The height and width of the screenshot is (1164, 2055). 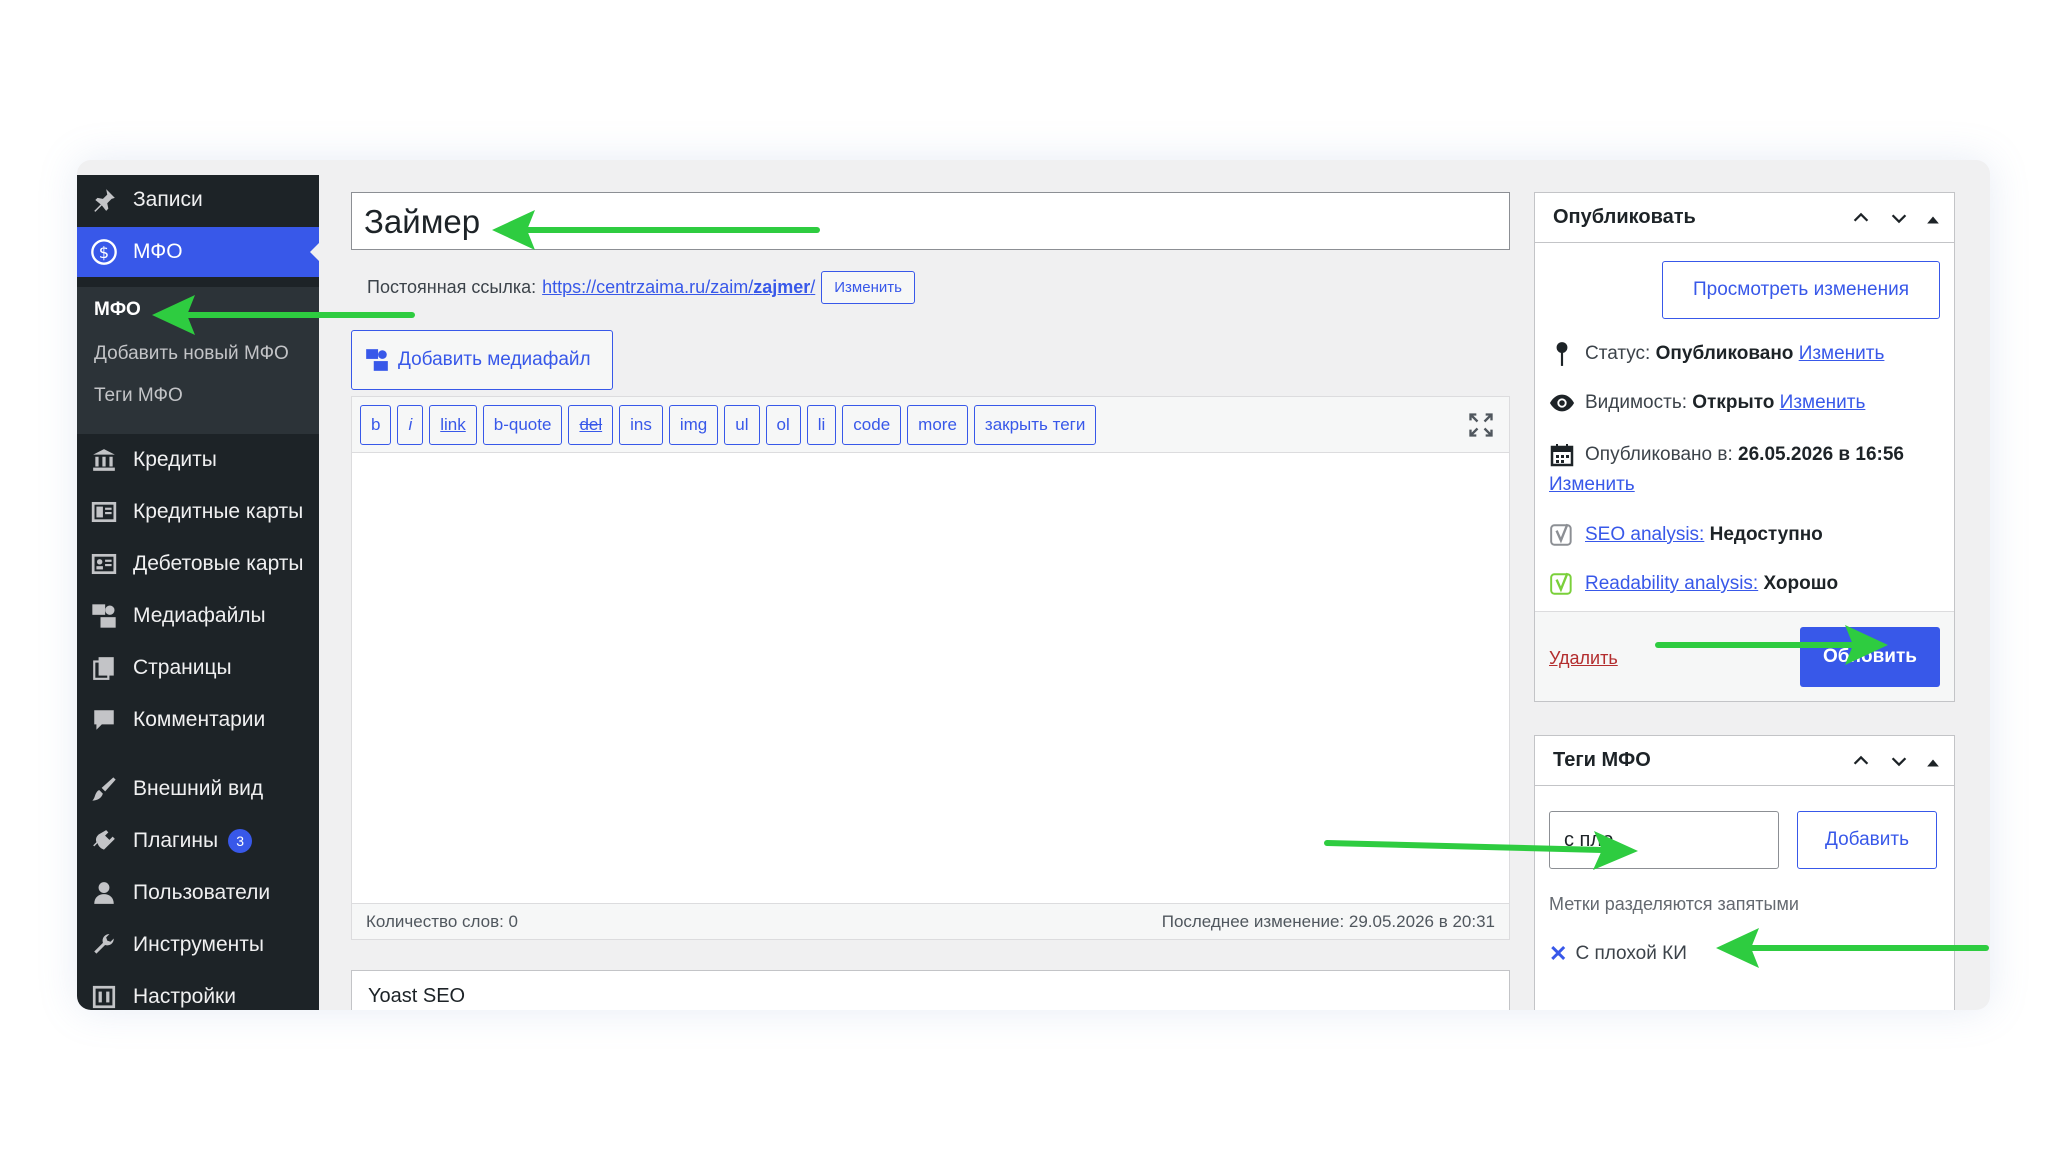 I want to click on sidebar-item-settings: Настройки, so click(x=198, y=991).